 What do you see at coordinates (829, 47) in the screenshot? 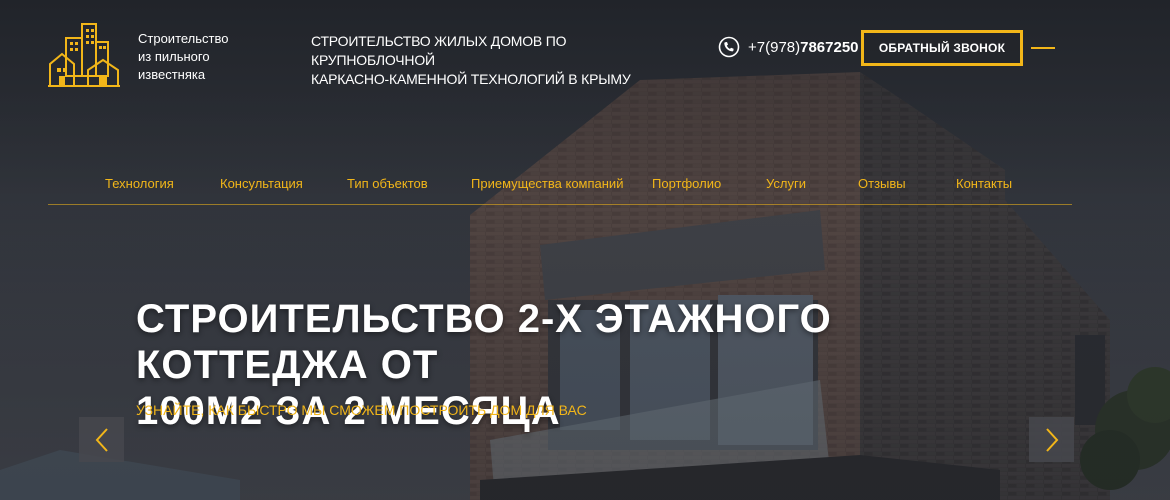
I see `phone-number: 7867250` at bounding box center [829, 47].